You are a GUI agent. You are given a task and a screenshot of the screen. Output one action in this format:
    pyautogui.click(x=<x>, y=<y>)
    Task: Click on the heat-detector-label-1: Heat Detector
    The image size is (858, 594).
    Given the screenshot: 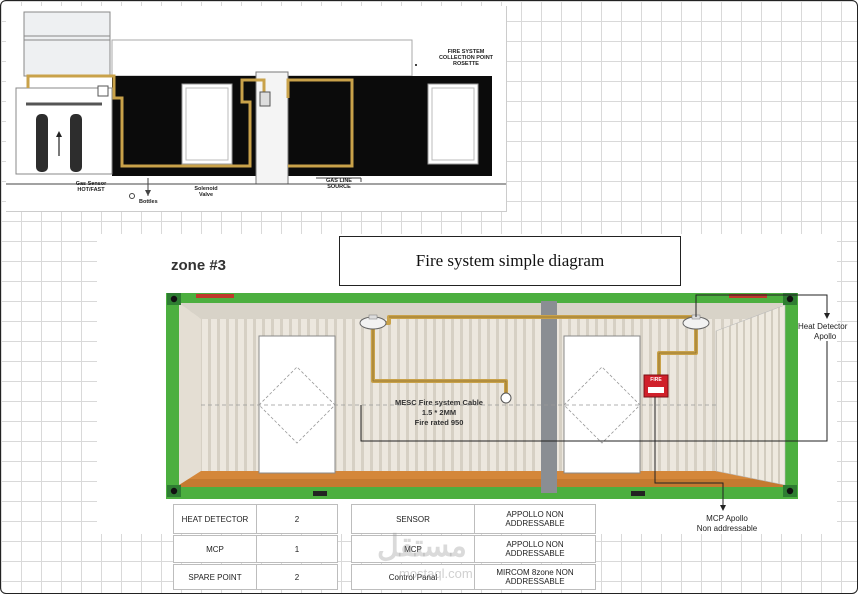 What is the action you would take?
    pyautogui.click(x=823, y=326)
    